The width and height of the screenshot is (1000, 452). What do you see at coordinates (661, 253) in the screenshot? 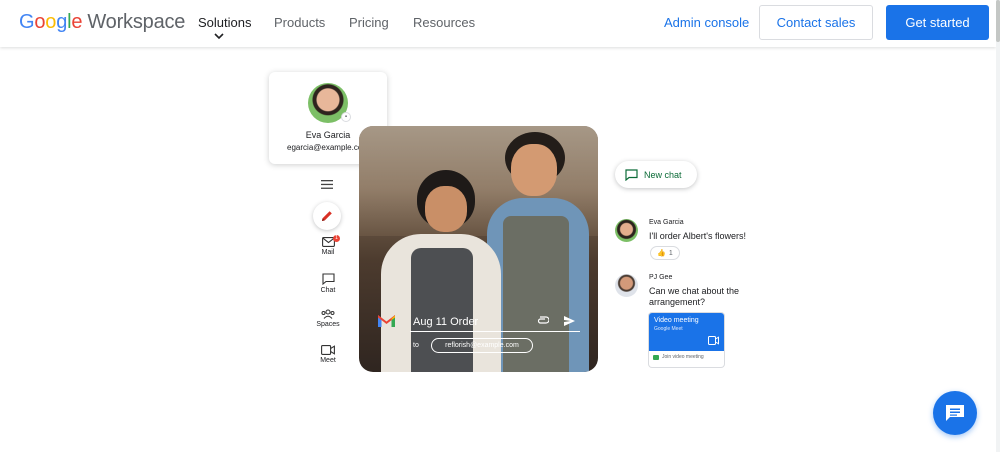
I see `thumbs-up-icon: 👍` at bounding box center [661, 253].